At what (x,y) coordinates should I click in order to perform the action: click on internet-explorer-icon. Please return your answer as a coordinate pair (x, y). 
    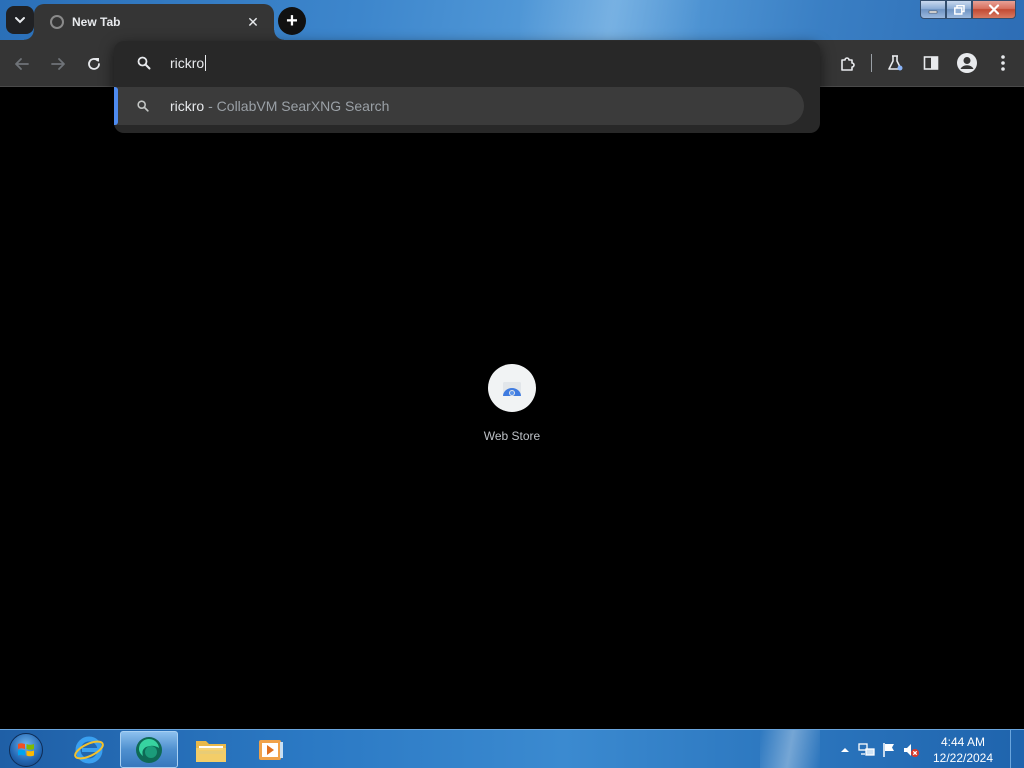
    Looking at the image, I should click on (89, 749).